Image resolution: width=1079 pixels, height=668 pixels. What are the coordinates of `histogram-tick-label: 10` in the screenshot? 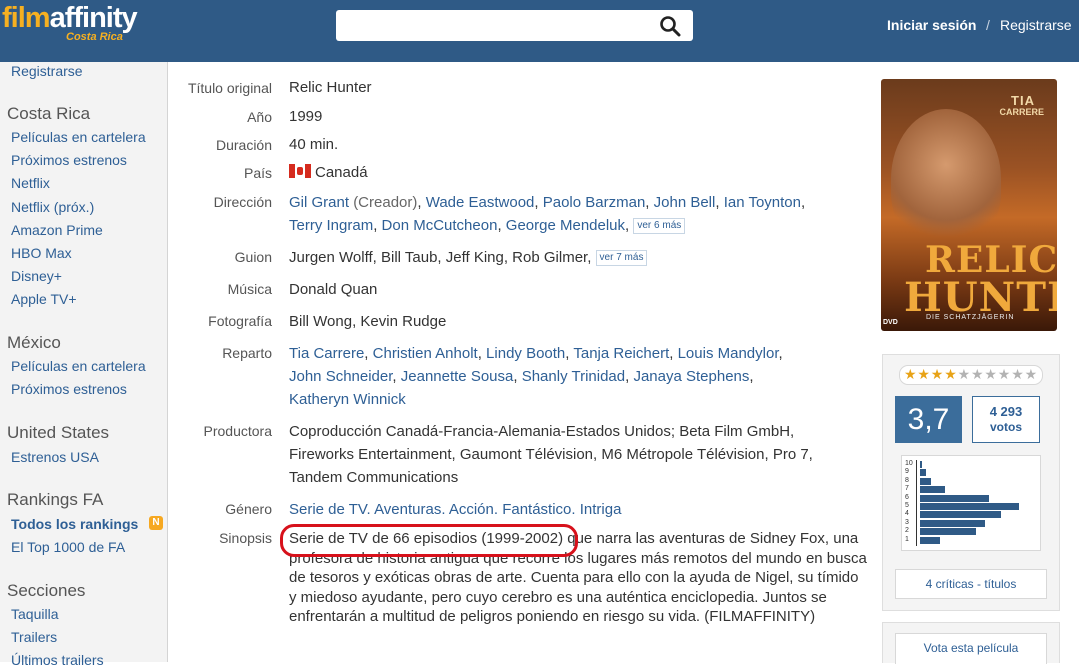 It's located at (909, 463).